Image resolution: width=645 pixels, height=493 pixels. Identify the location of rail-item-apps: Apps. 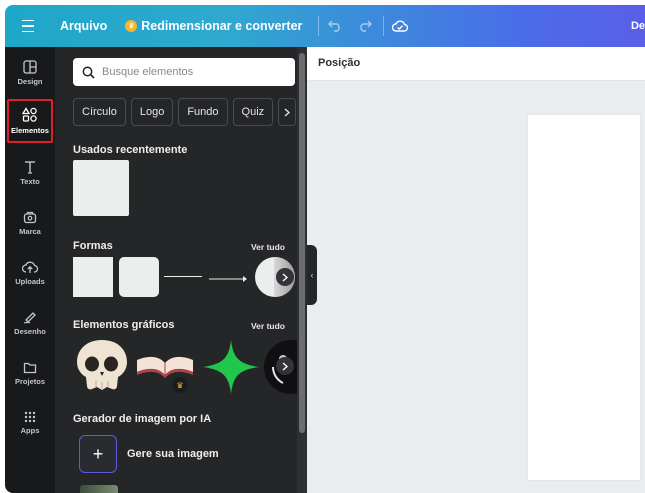
(30, 423).